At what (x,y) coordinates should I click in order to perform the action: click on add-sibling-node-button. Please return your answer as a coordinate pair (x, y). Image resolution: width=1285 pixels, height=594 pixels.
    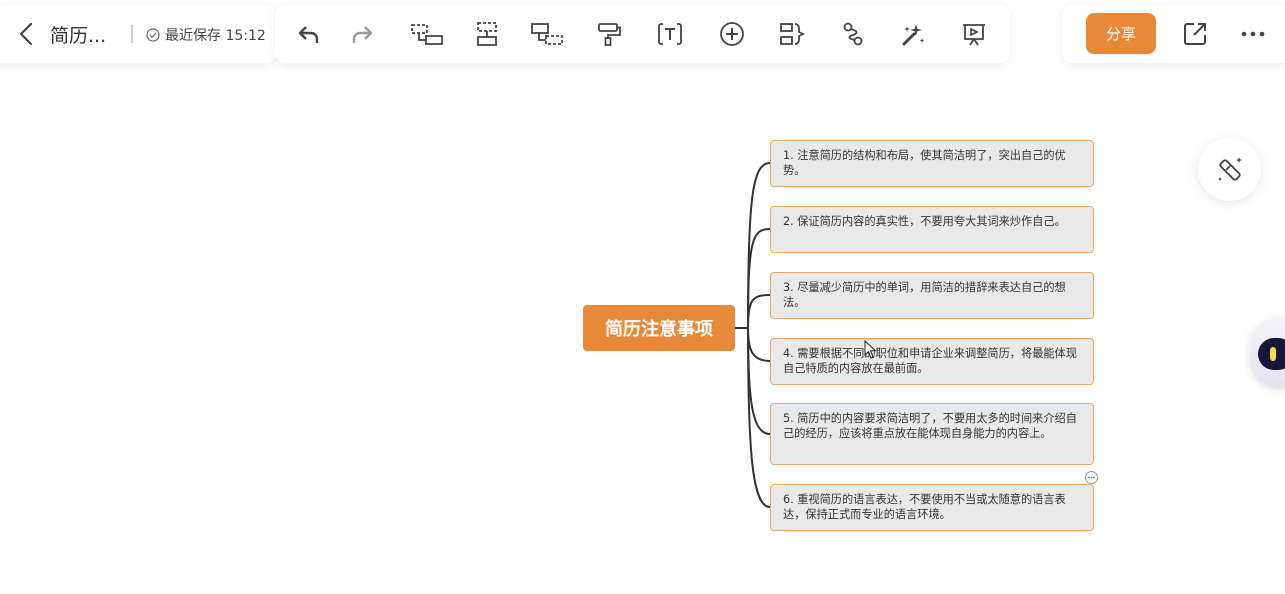
    Looking at the image, I should click on (487, 34).